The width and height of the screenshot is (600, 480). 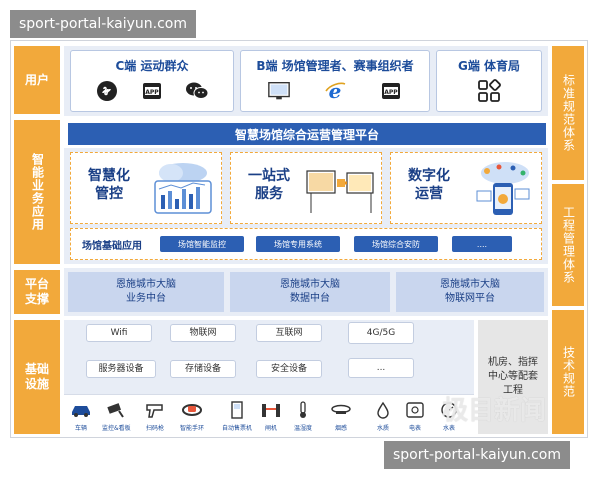 I want to click on user-card-b: B端 场馆管理者、赛事组织者 e APP, so click(x=335, y=81).